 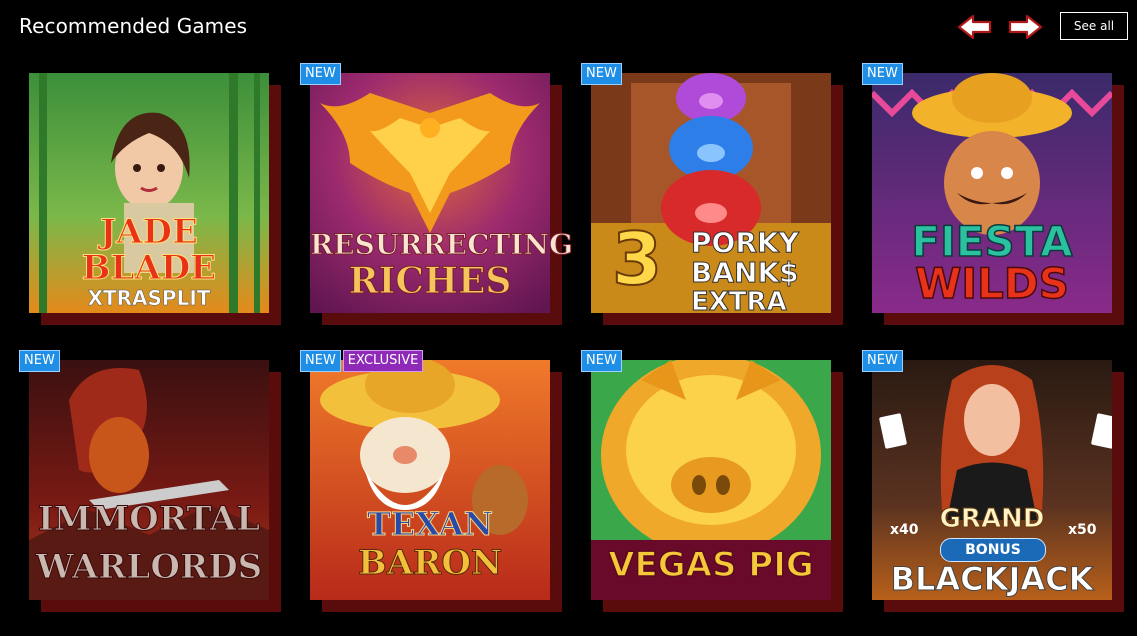 What do you see at coordinates (149, 268) in the screenshot?
I see `game-title-line-2: BLADE` at bounding box center [149, 268].